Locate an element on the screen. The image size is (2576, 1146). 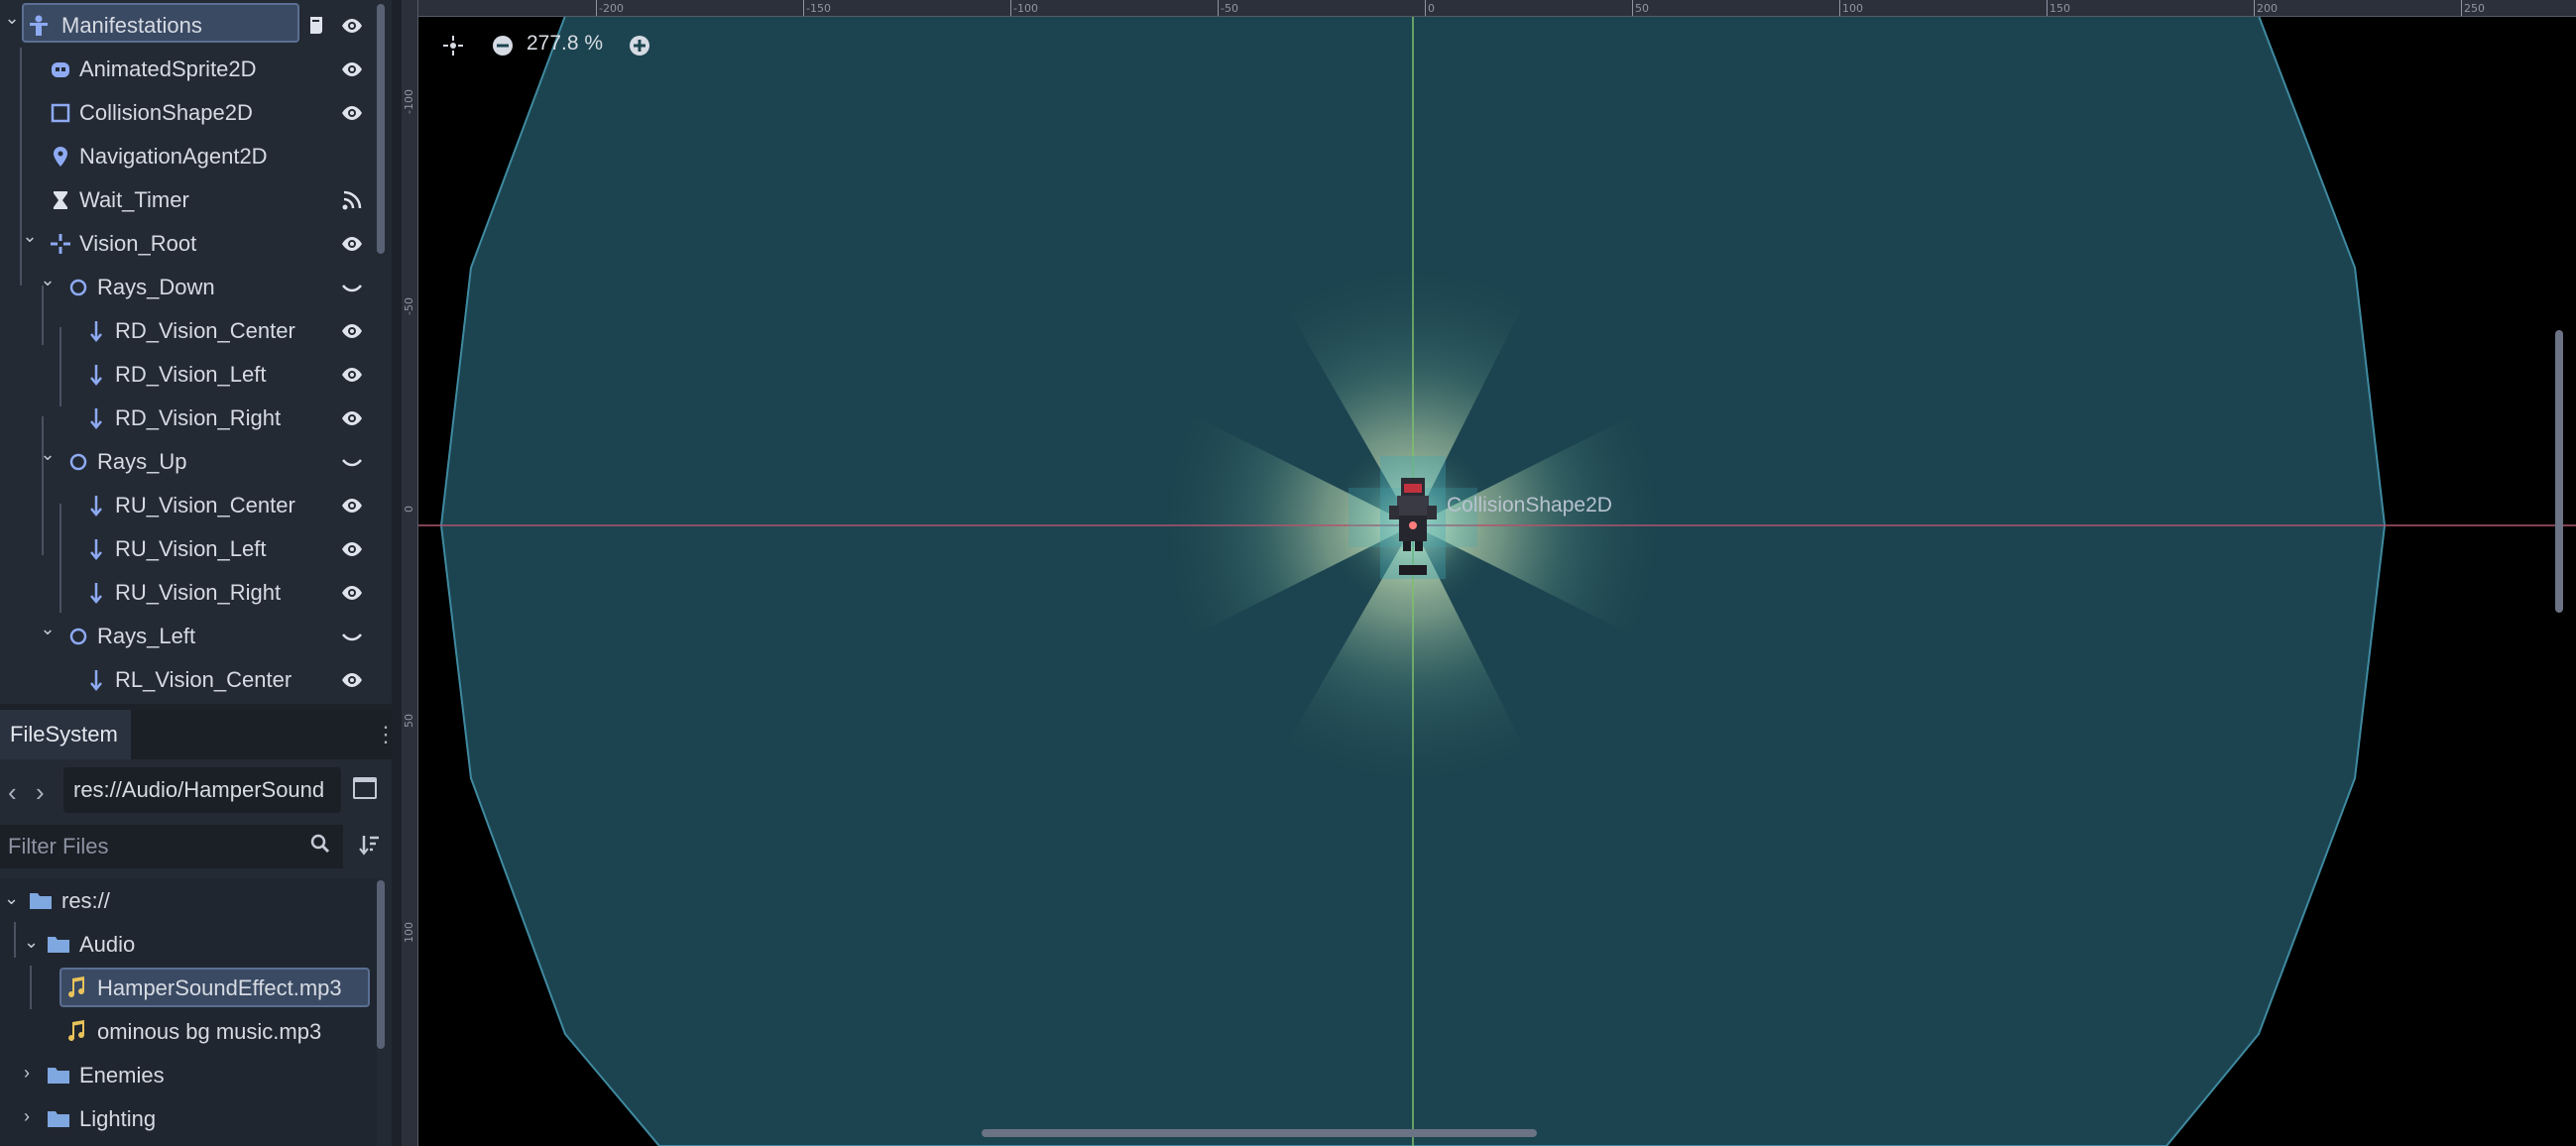
file-label: res:// is located at coordinates (85, 900).